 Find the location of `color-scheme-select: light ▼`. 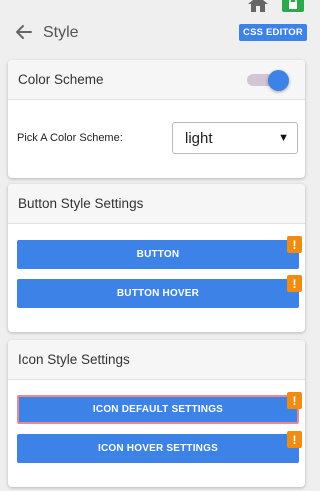

color-scheme-select: light ▼ is located at coordinates (235, 138).